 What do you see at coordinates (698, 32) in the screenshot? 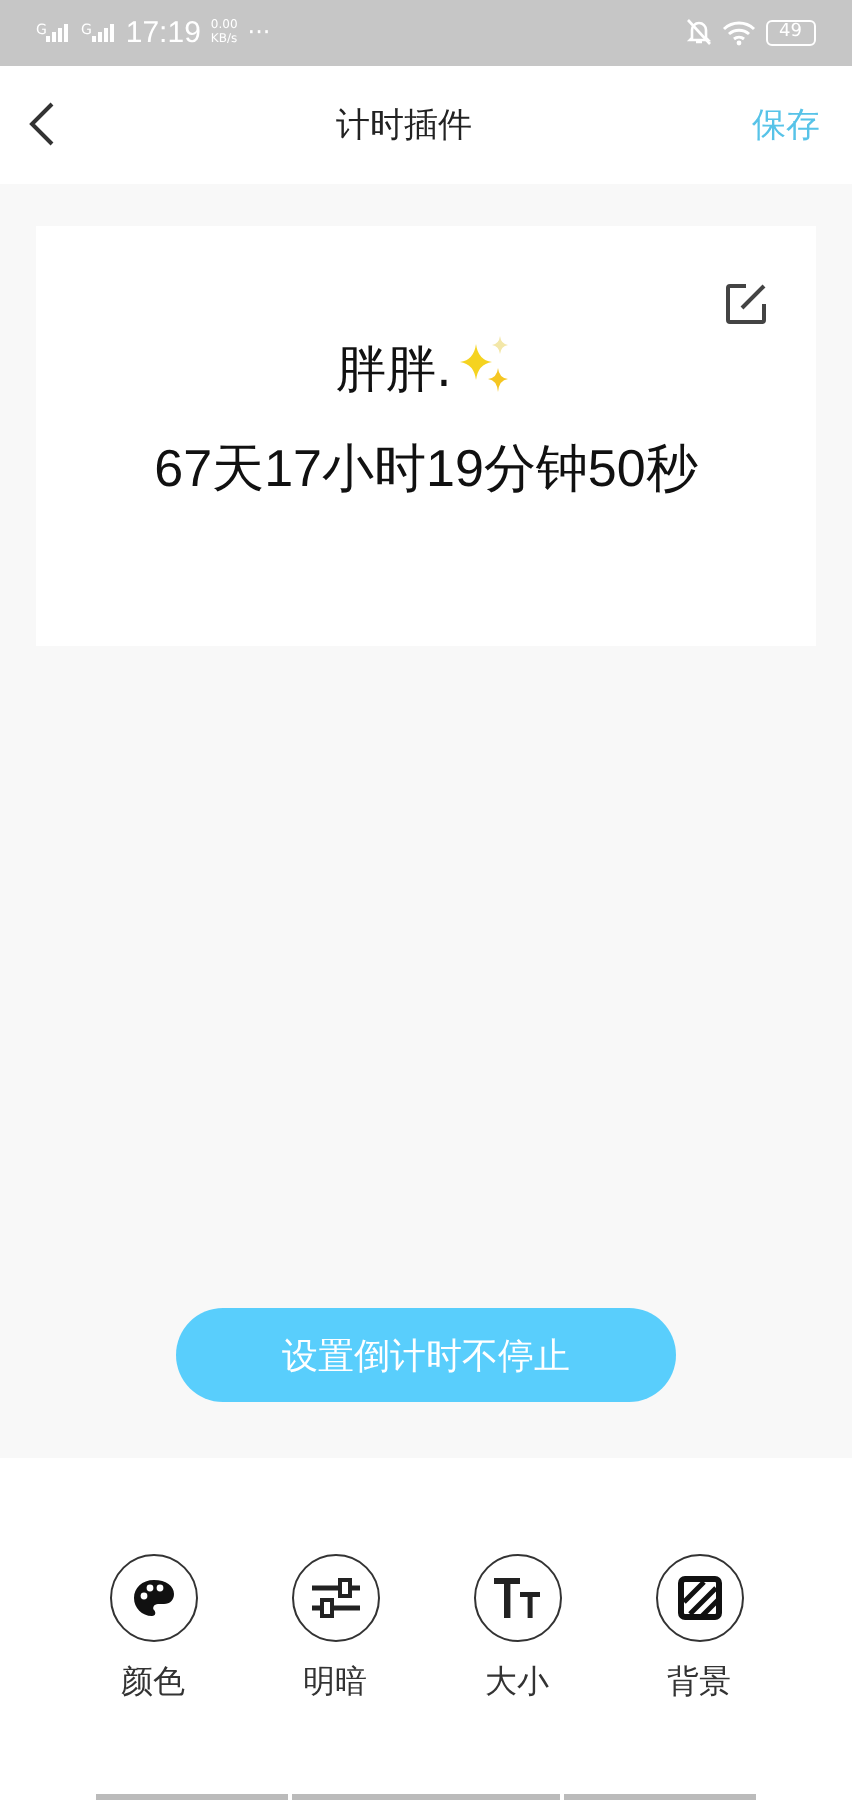
I see `bell-off-icon` at bounding box center [698, 32].